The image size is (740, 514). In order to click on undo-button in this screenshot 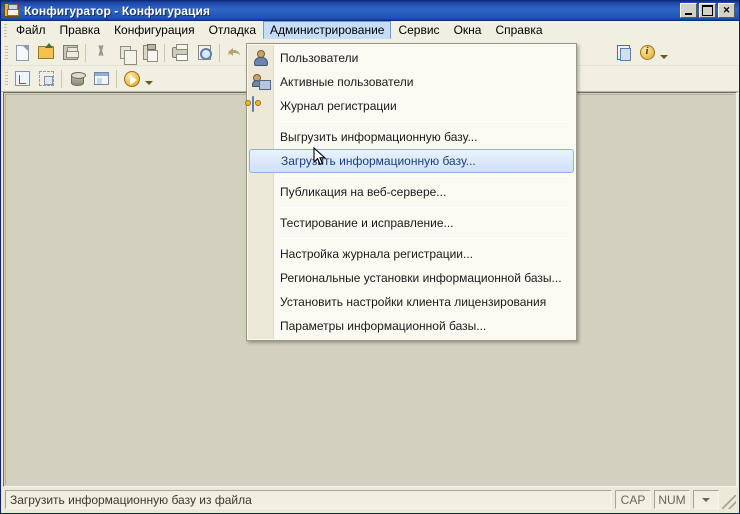, I will do `click(235, 53)`.